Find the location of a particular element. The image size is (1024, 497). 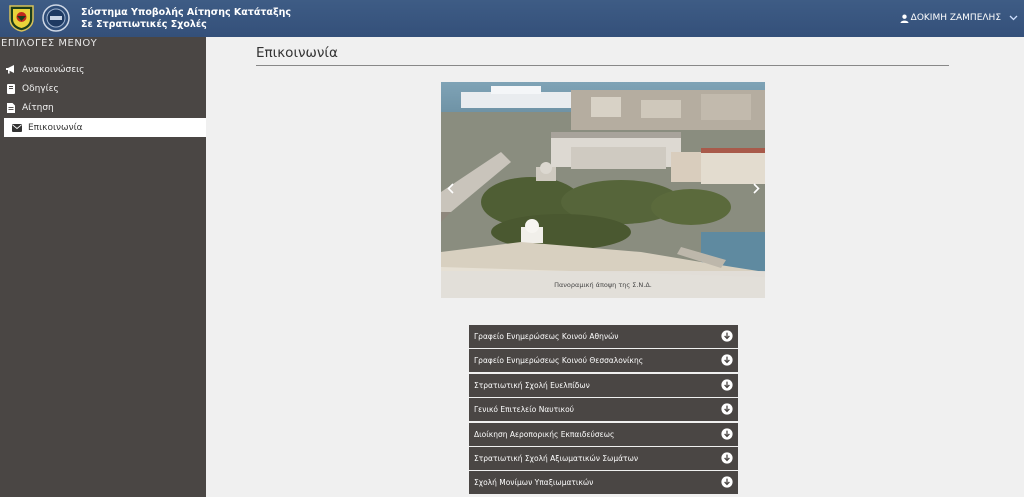

accordion-item-evelpidon: Στρατιωτική Σχολή Ευελπίδων is located at coordinates (603, 385).